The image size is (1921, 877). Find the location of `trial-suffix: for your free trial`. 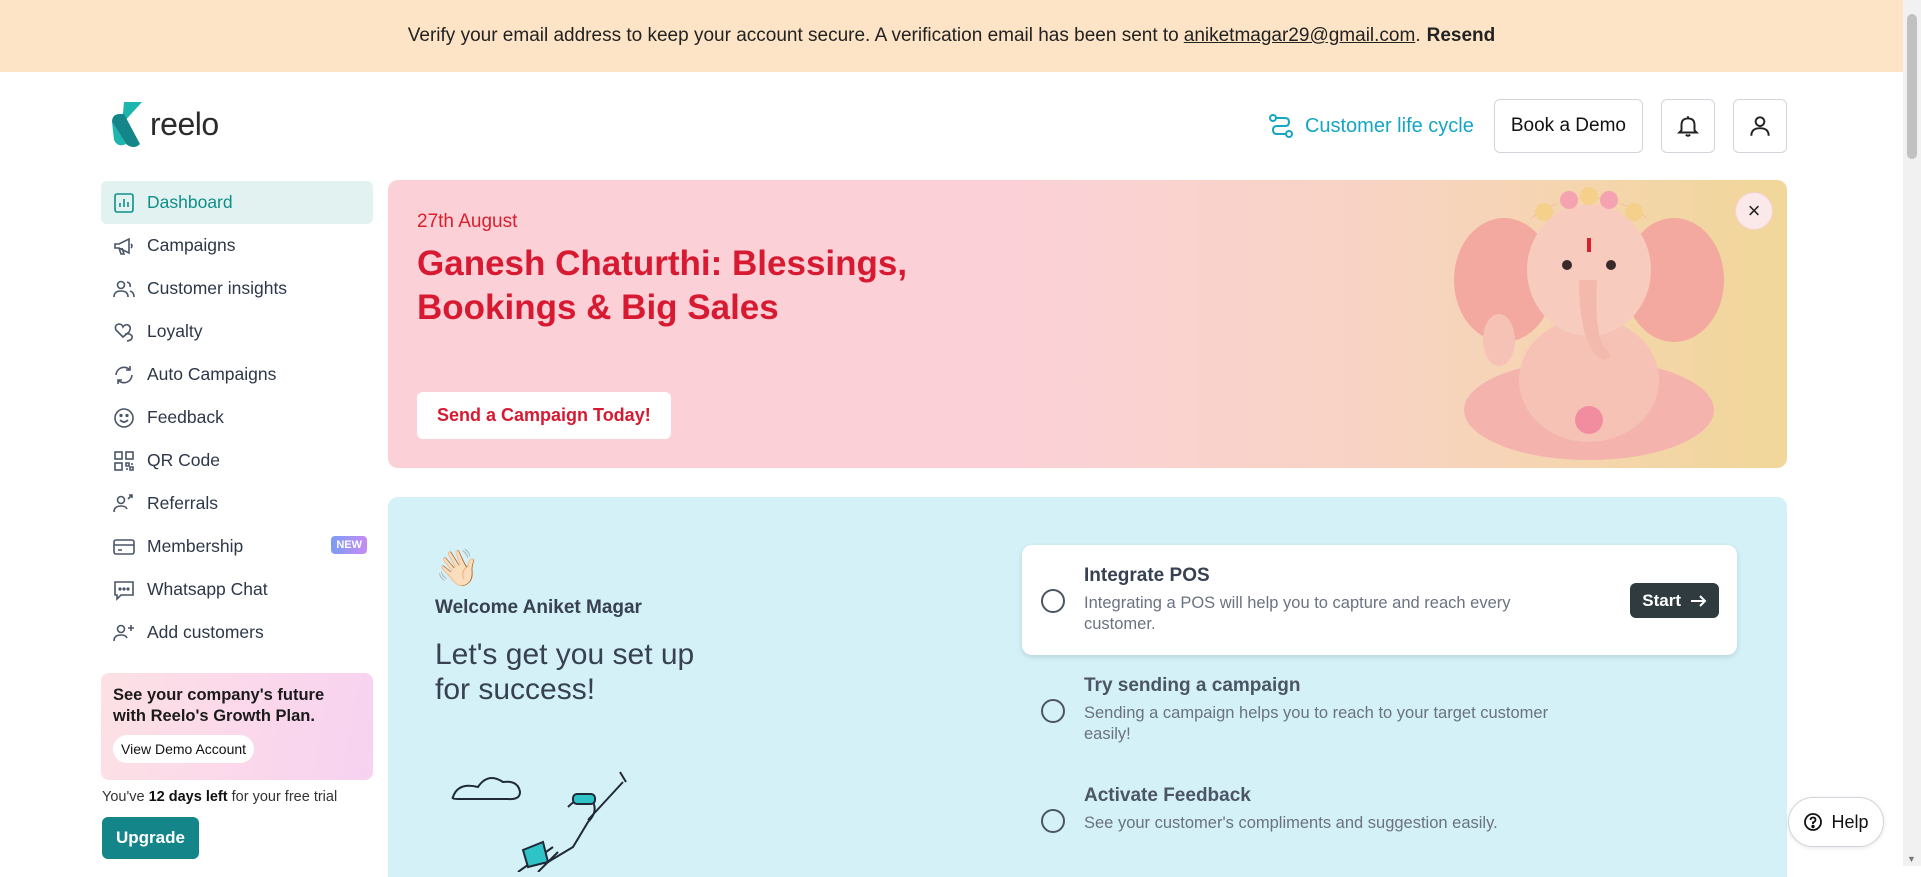

trial-suffix: for your free trial is located at coordinates (284, 797).